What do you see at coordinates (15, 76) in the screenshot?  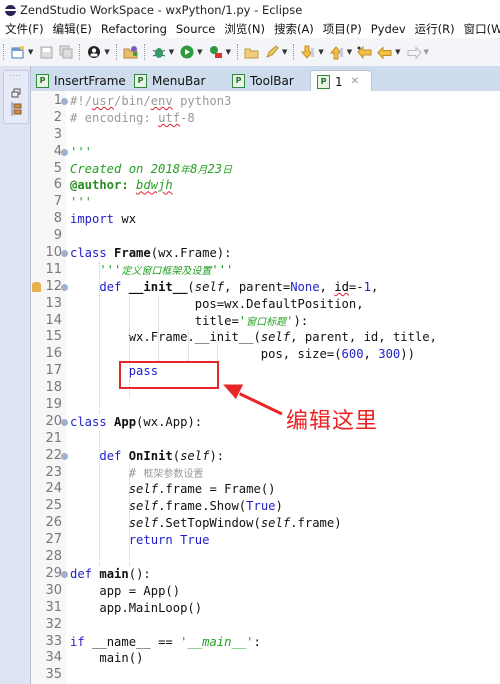 I see `drag-handle-icon: ····` at bounding box center [15, 76].